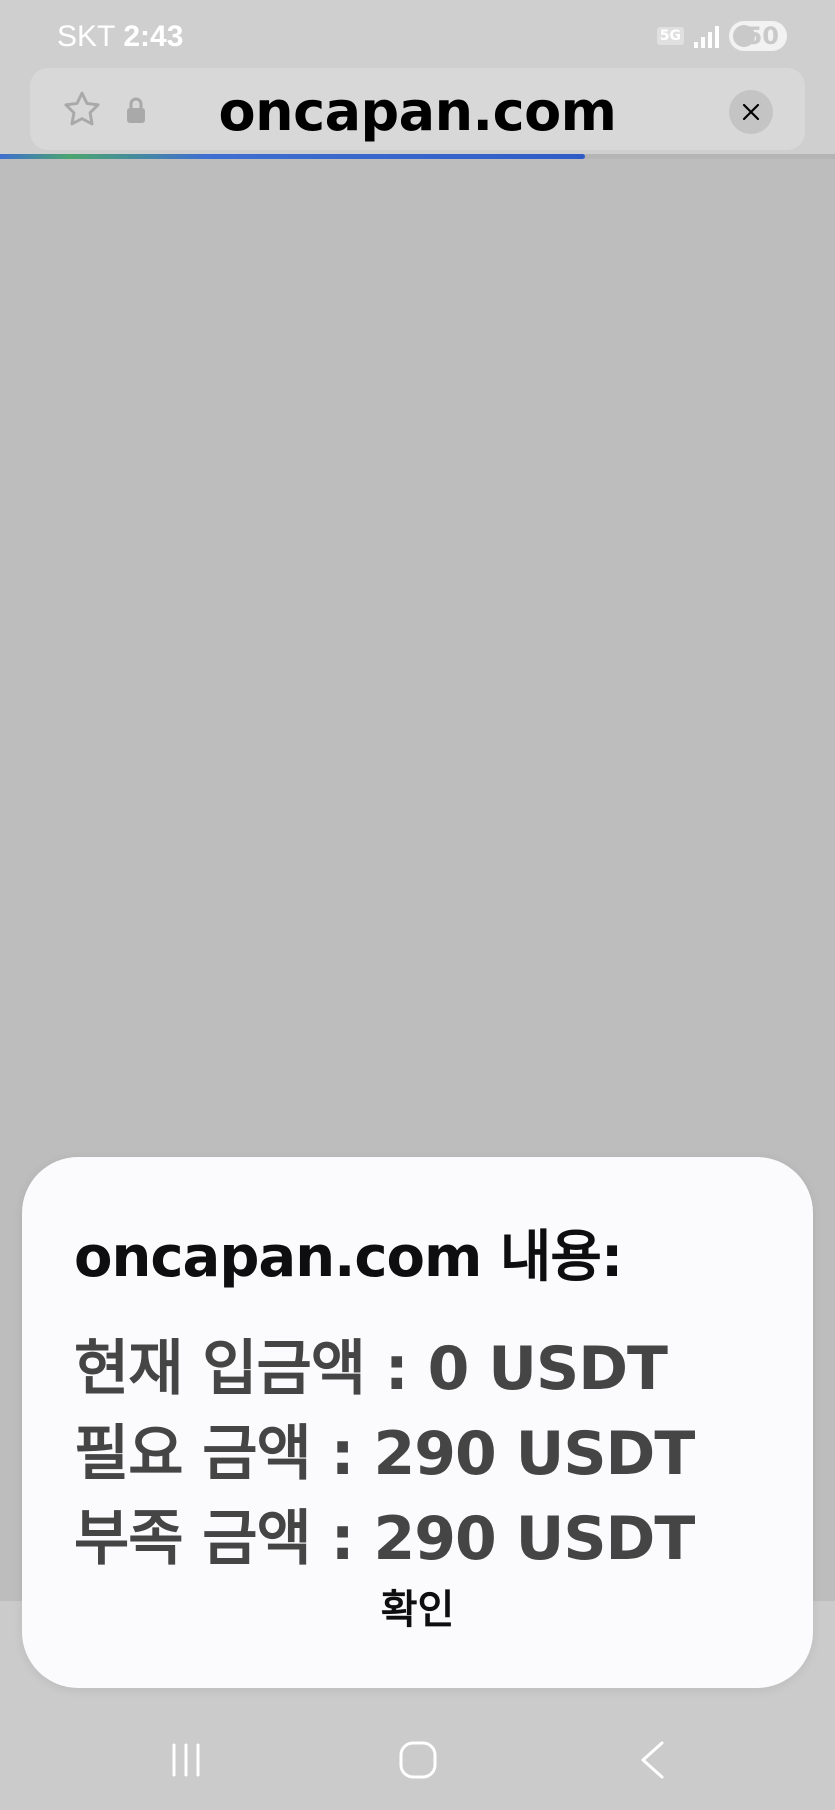 This screenshot has height=1810, width=835. What do you see at coordinates (186, 1760) in the screenshot?
I see `recent-apps-icon` at bounding box center [186, 1760].